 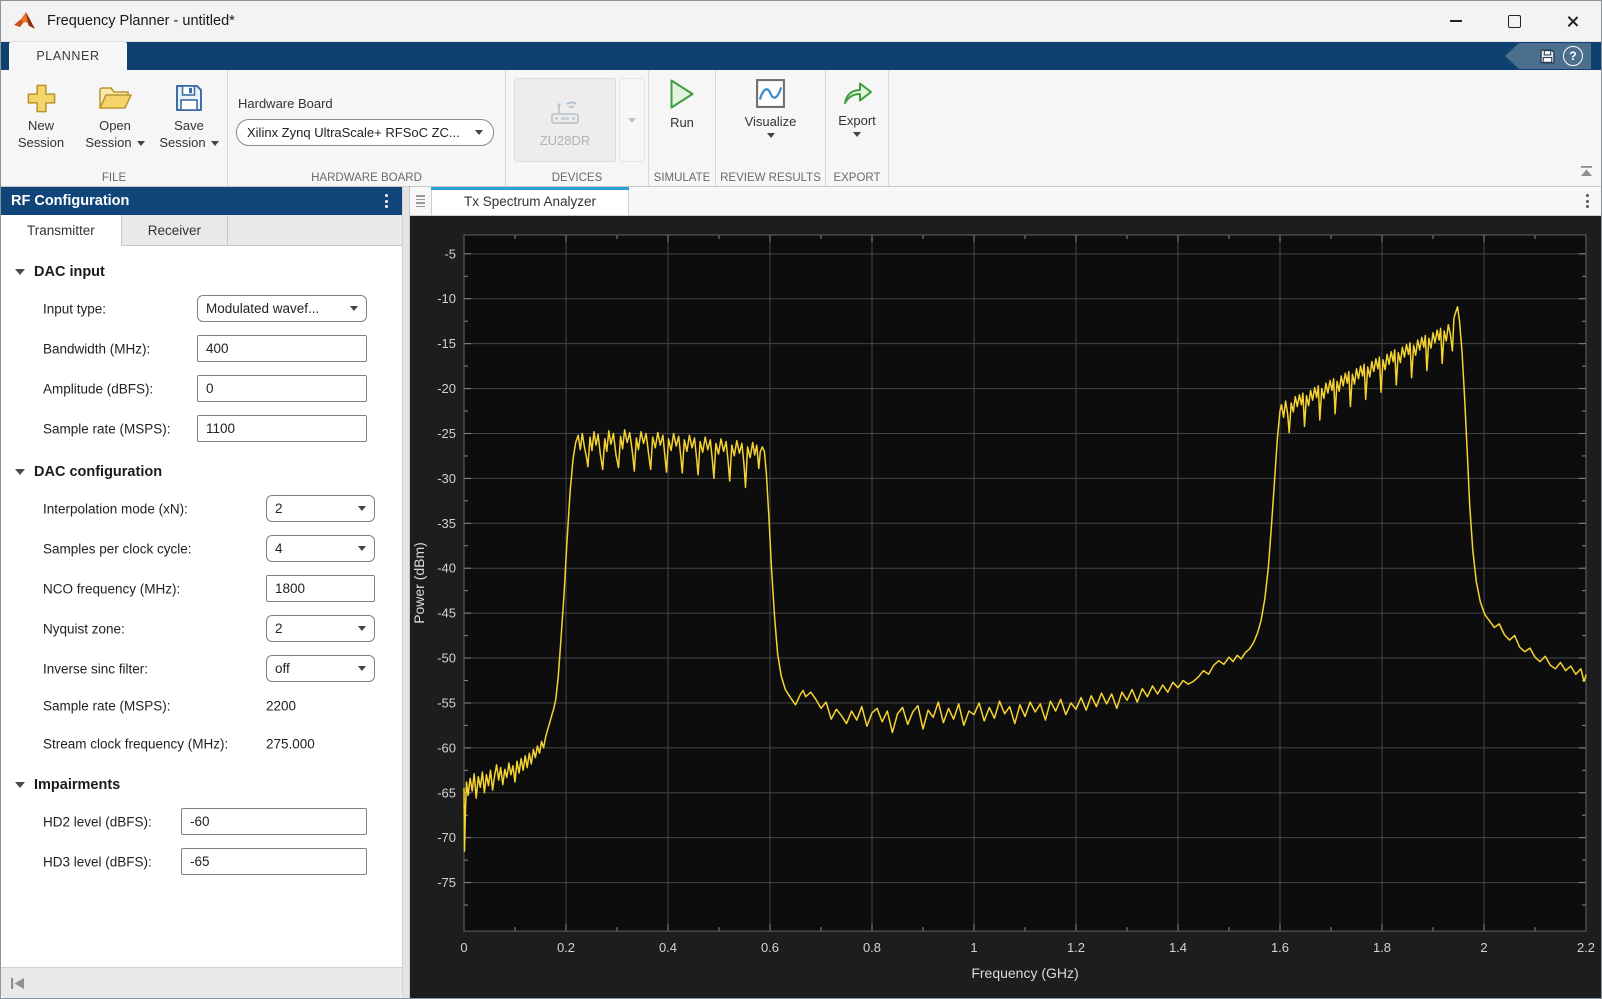 I want to click on ribbon-section-simulate: Run SIMULATE, so click(x=682, y=128).